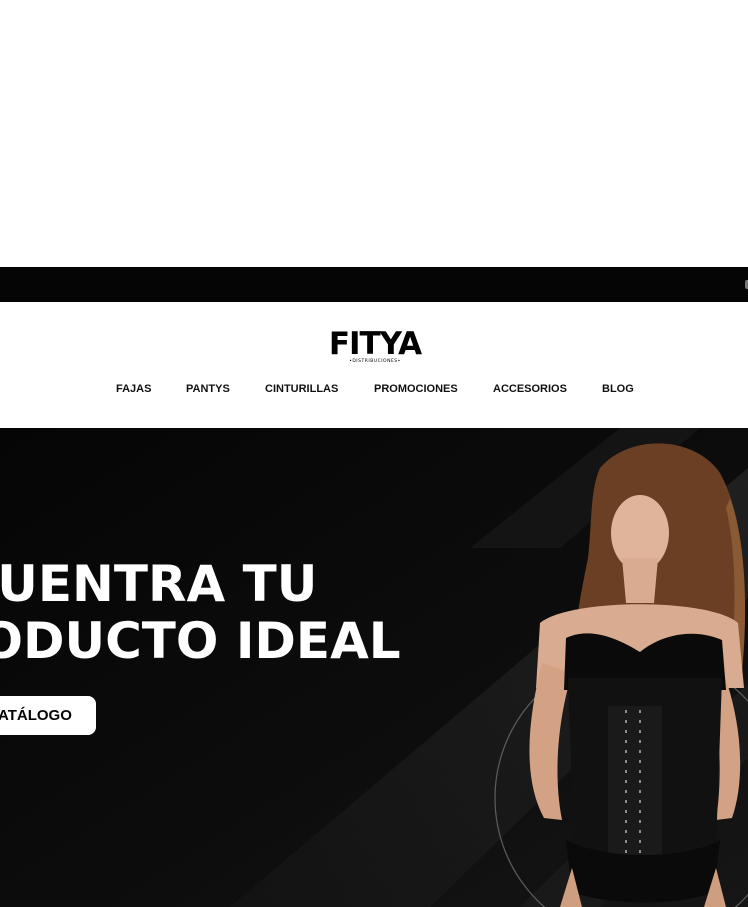 This screenshot has height=907, width=748. I want to click on nav-item-accesorios: ACCESORIOS, so click(530, 389).